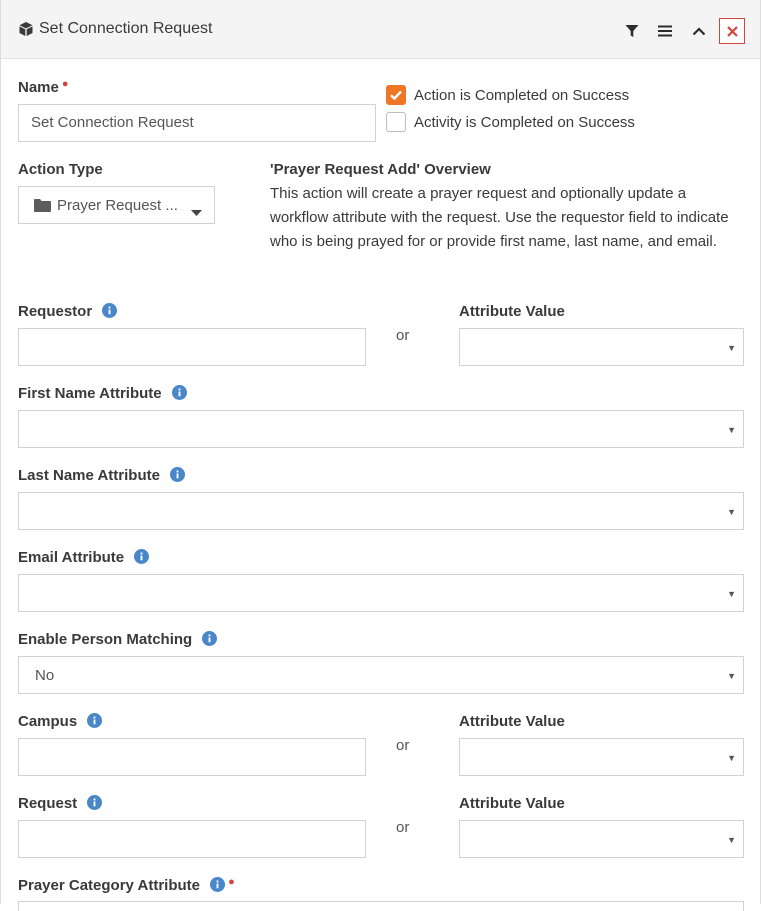 This screenshot has width=761, height=911. Describe the element at coordinates (380, 169) in the screenshot. I see `overview-title: 'Prayer Request Add' Overview` at that location.